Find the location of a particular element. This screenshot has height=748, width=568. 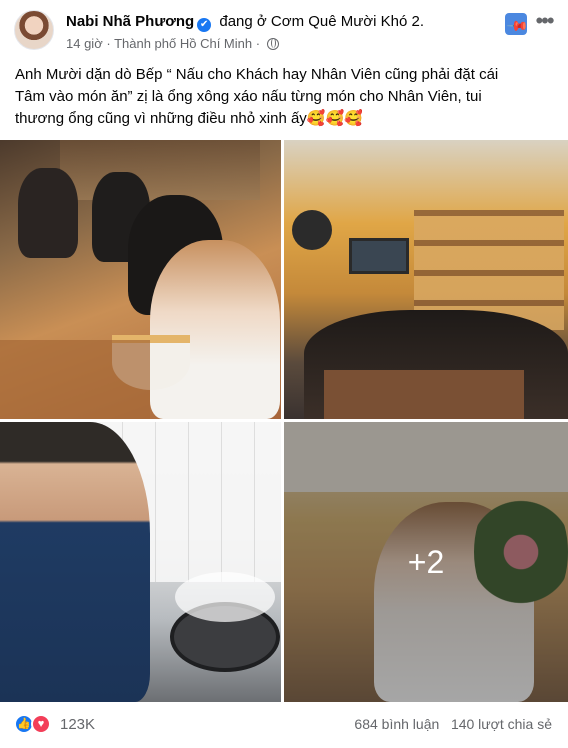

shelf-shape is located at coordinates (160, 170).